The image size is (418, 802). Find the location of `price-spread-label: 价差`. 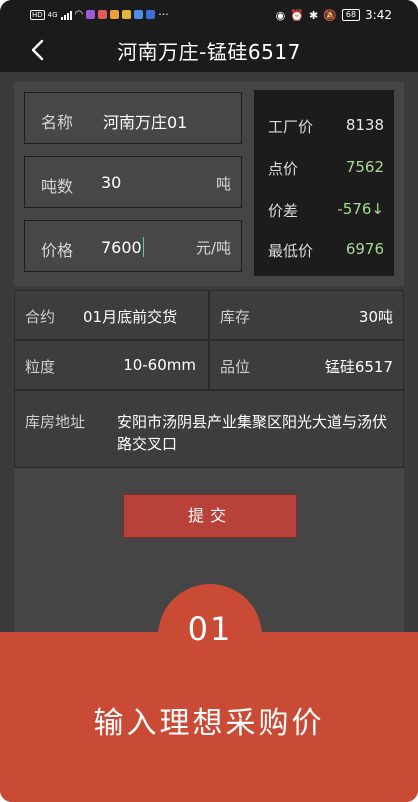

price-spread-label: 价差 is located at coordinates (283, 211).